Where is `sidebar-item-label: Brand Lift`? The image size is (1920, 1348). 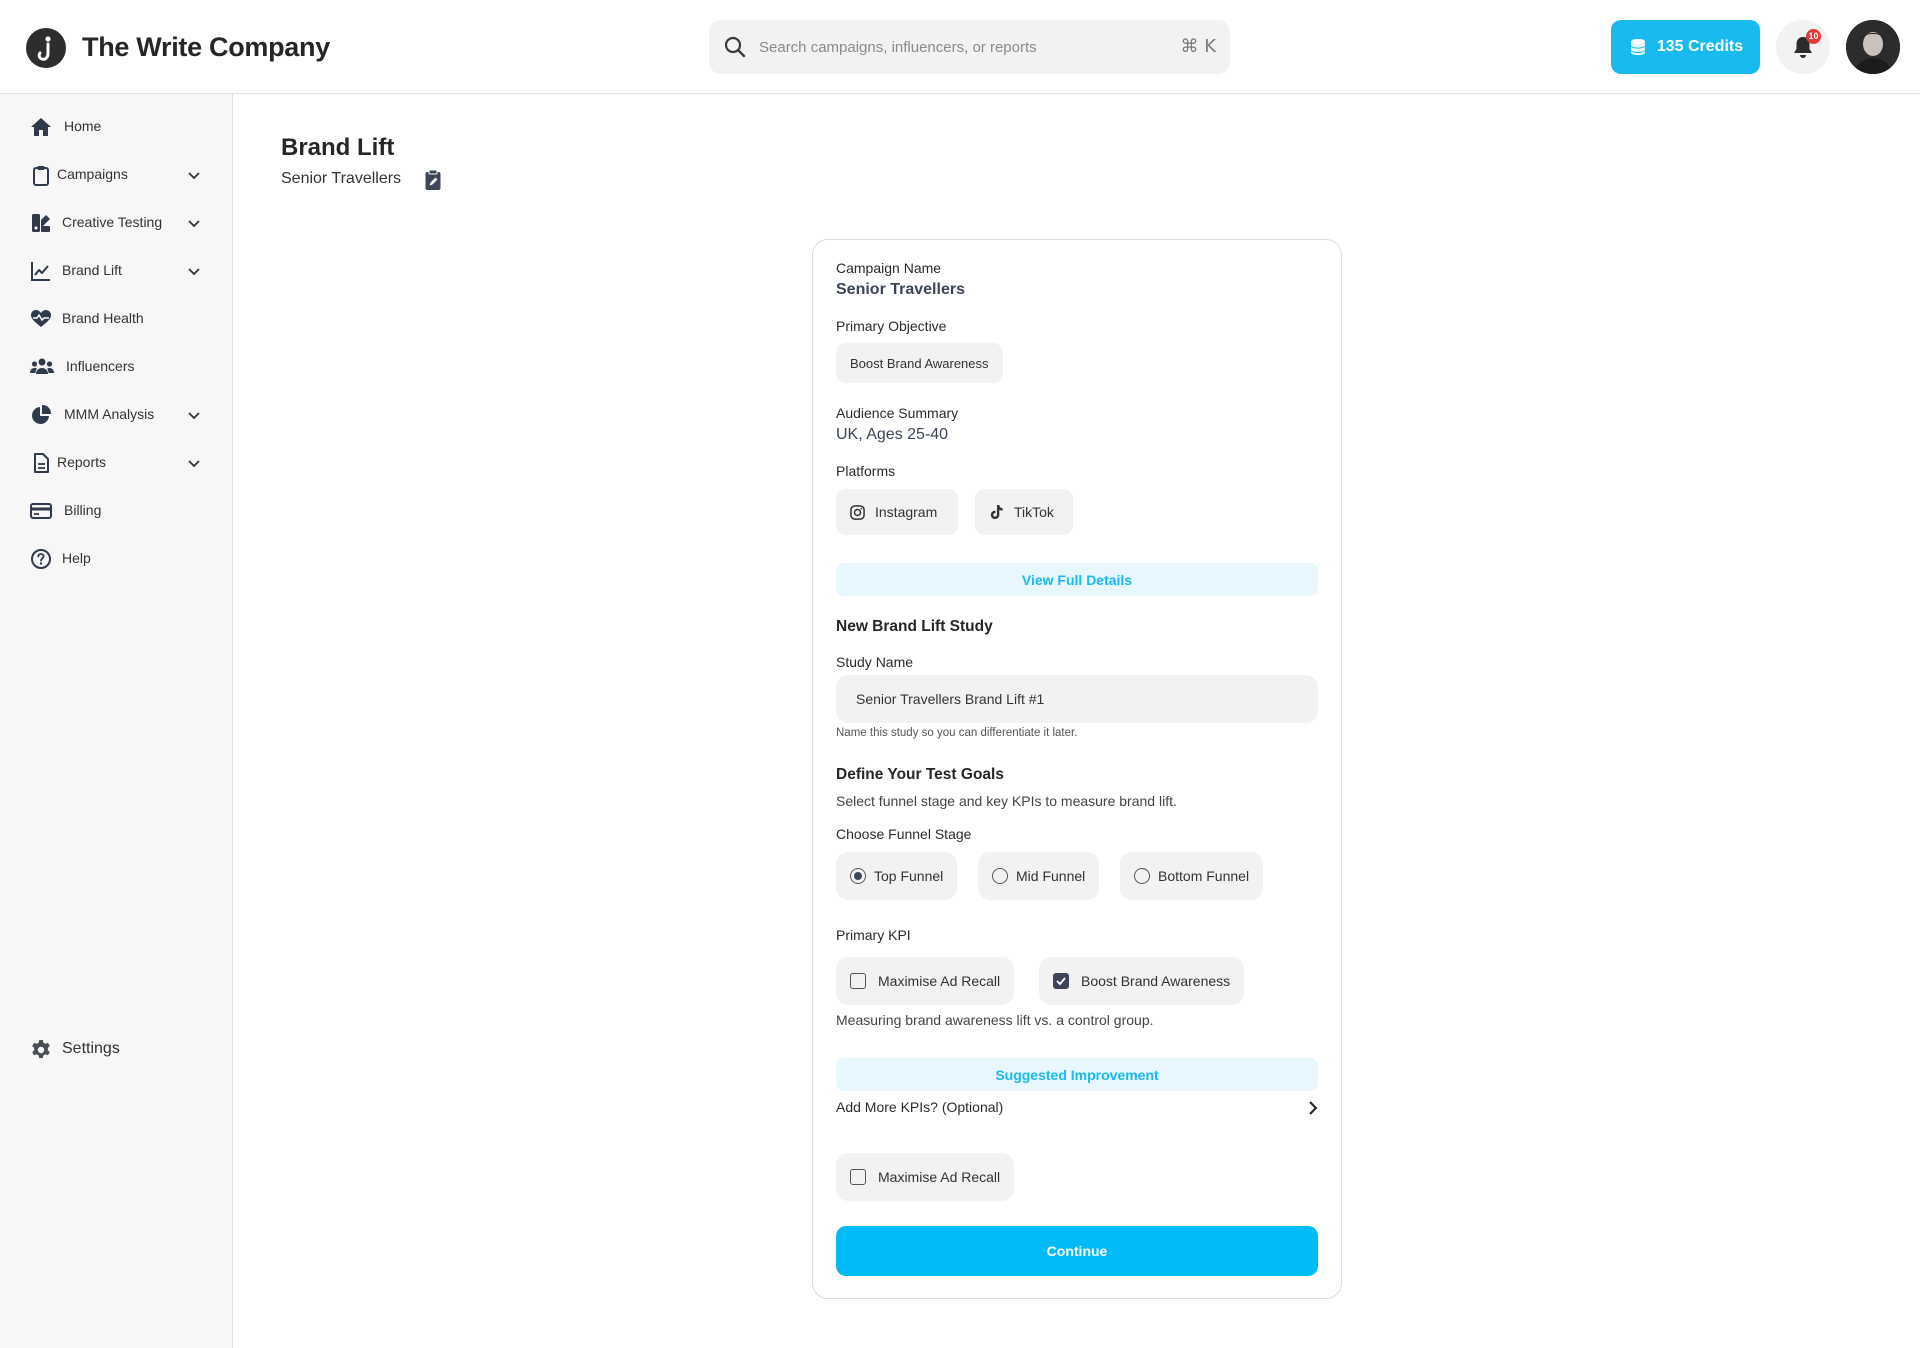 sidebar-item-label: Brand Lift is located at coordinates (92, 270).